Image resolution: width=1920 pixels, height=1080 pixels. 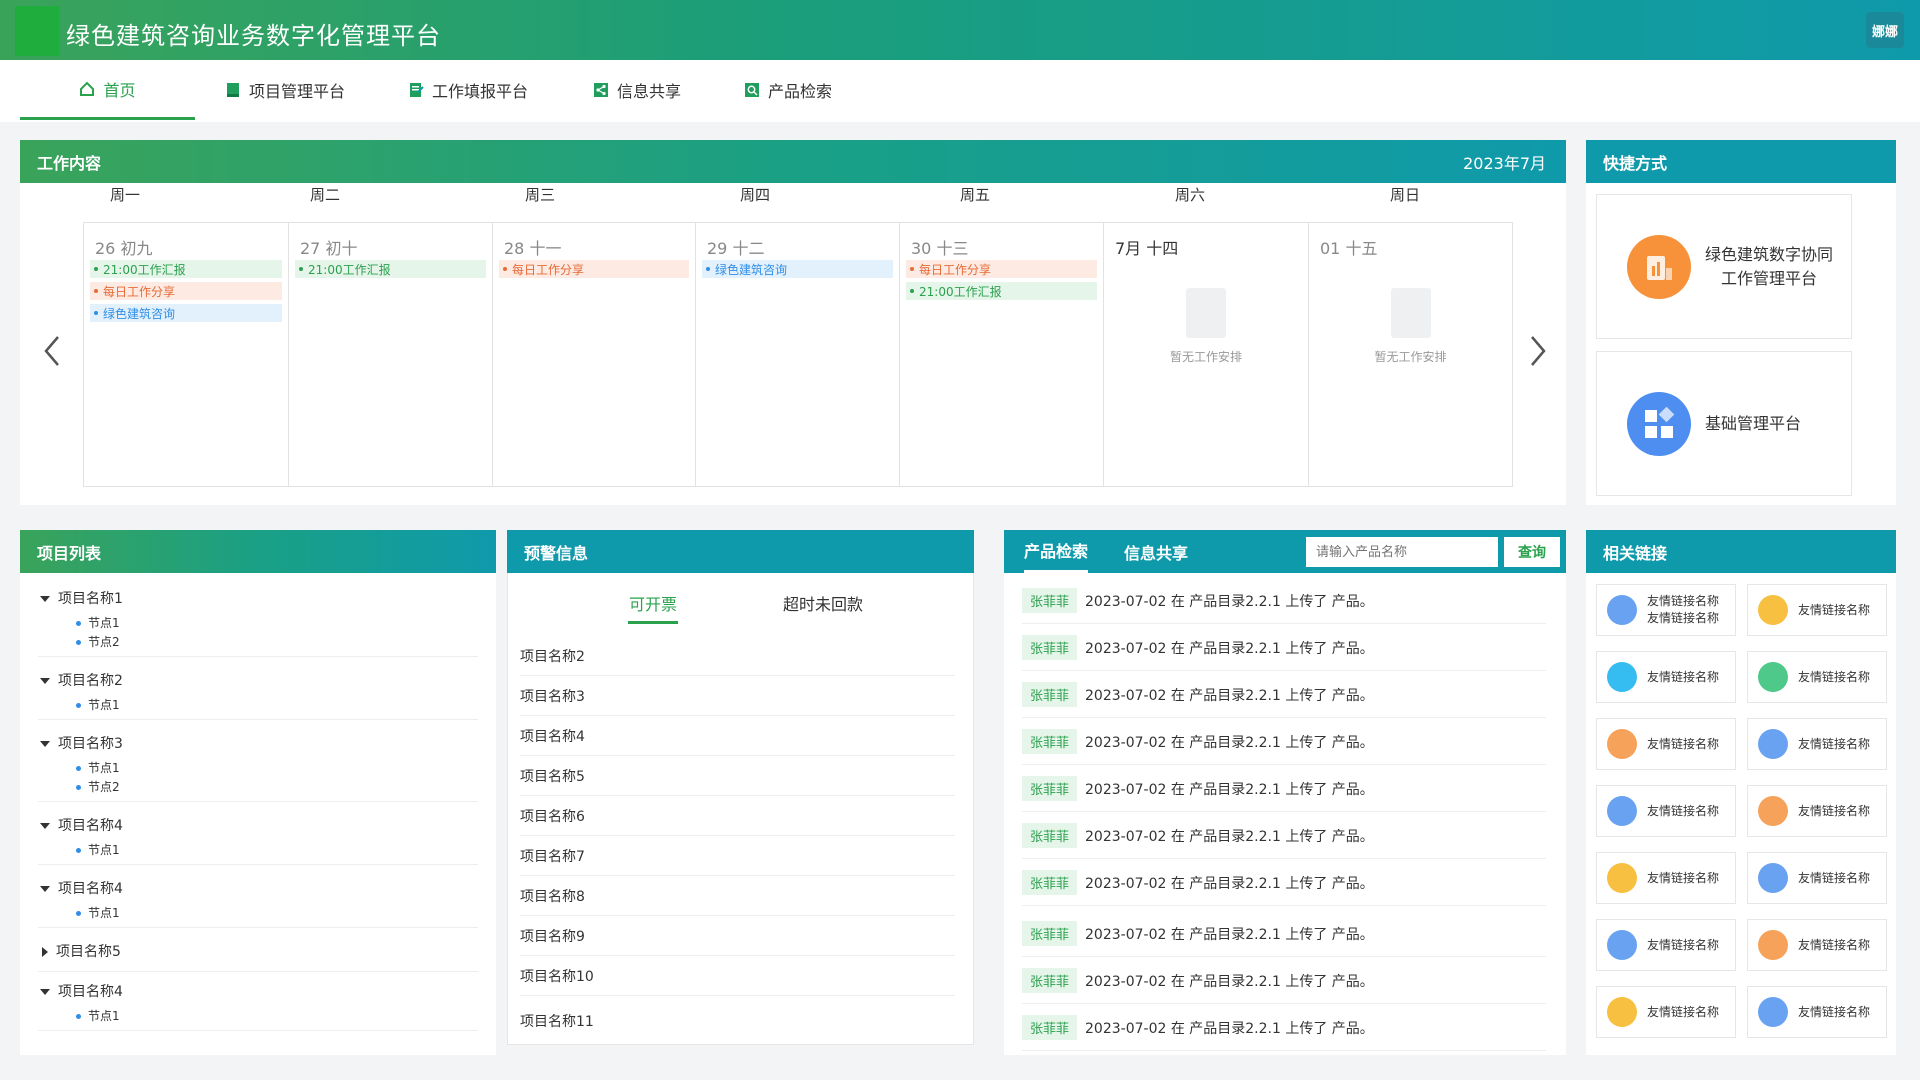 What do you see at coordinates (88, 952) in the screenshot?
I see `tree-project-label: 项目名称5` at bounding box center [88, 952].